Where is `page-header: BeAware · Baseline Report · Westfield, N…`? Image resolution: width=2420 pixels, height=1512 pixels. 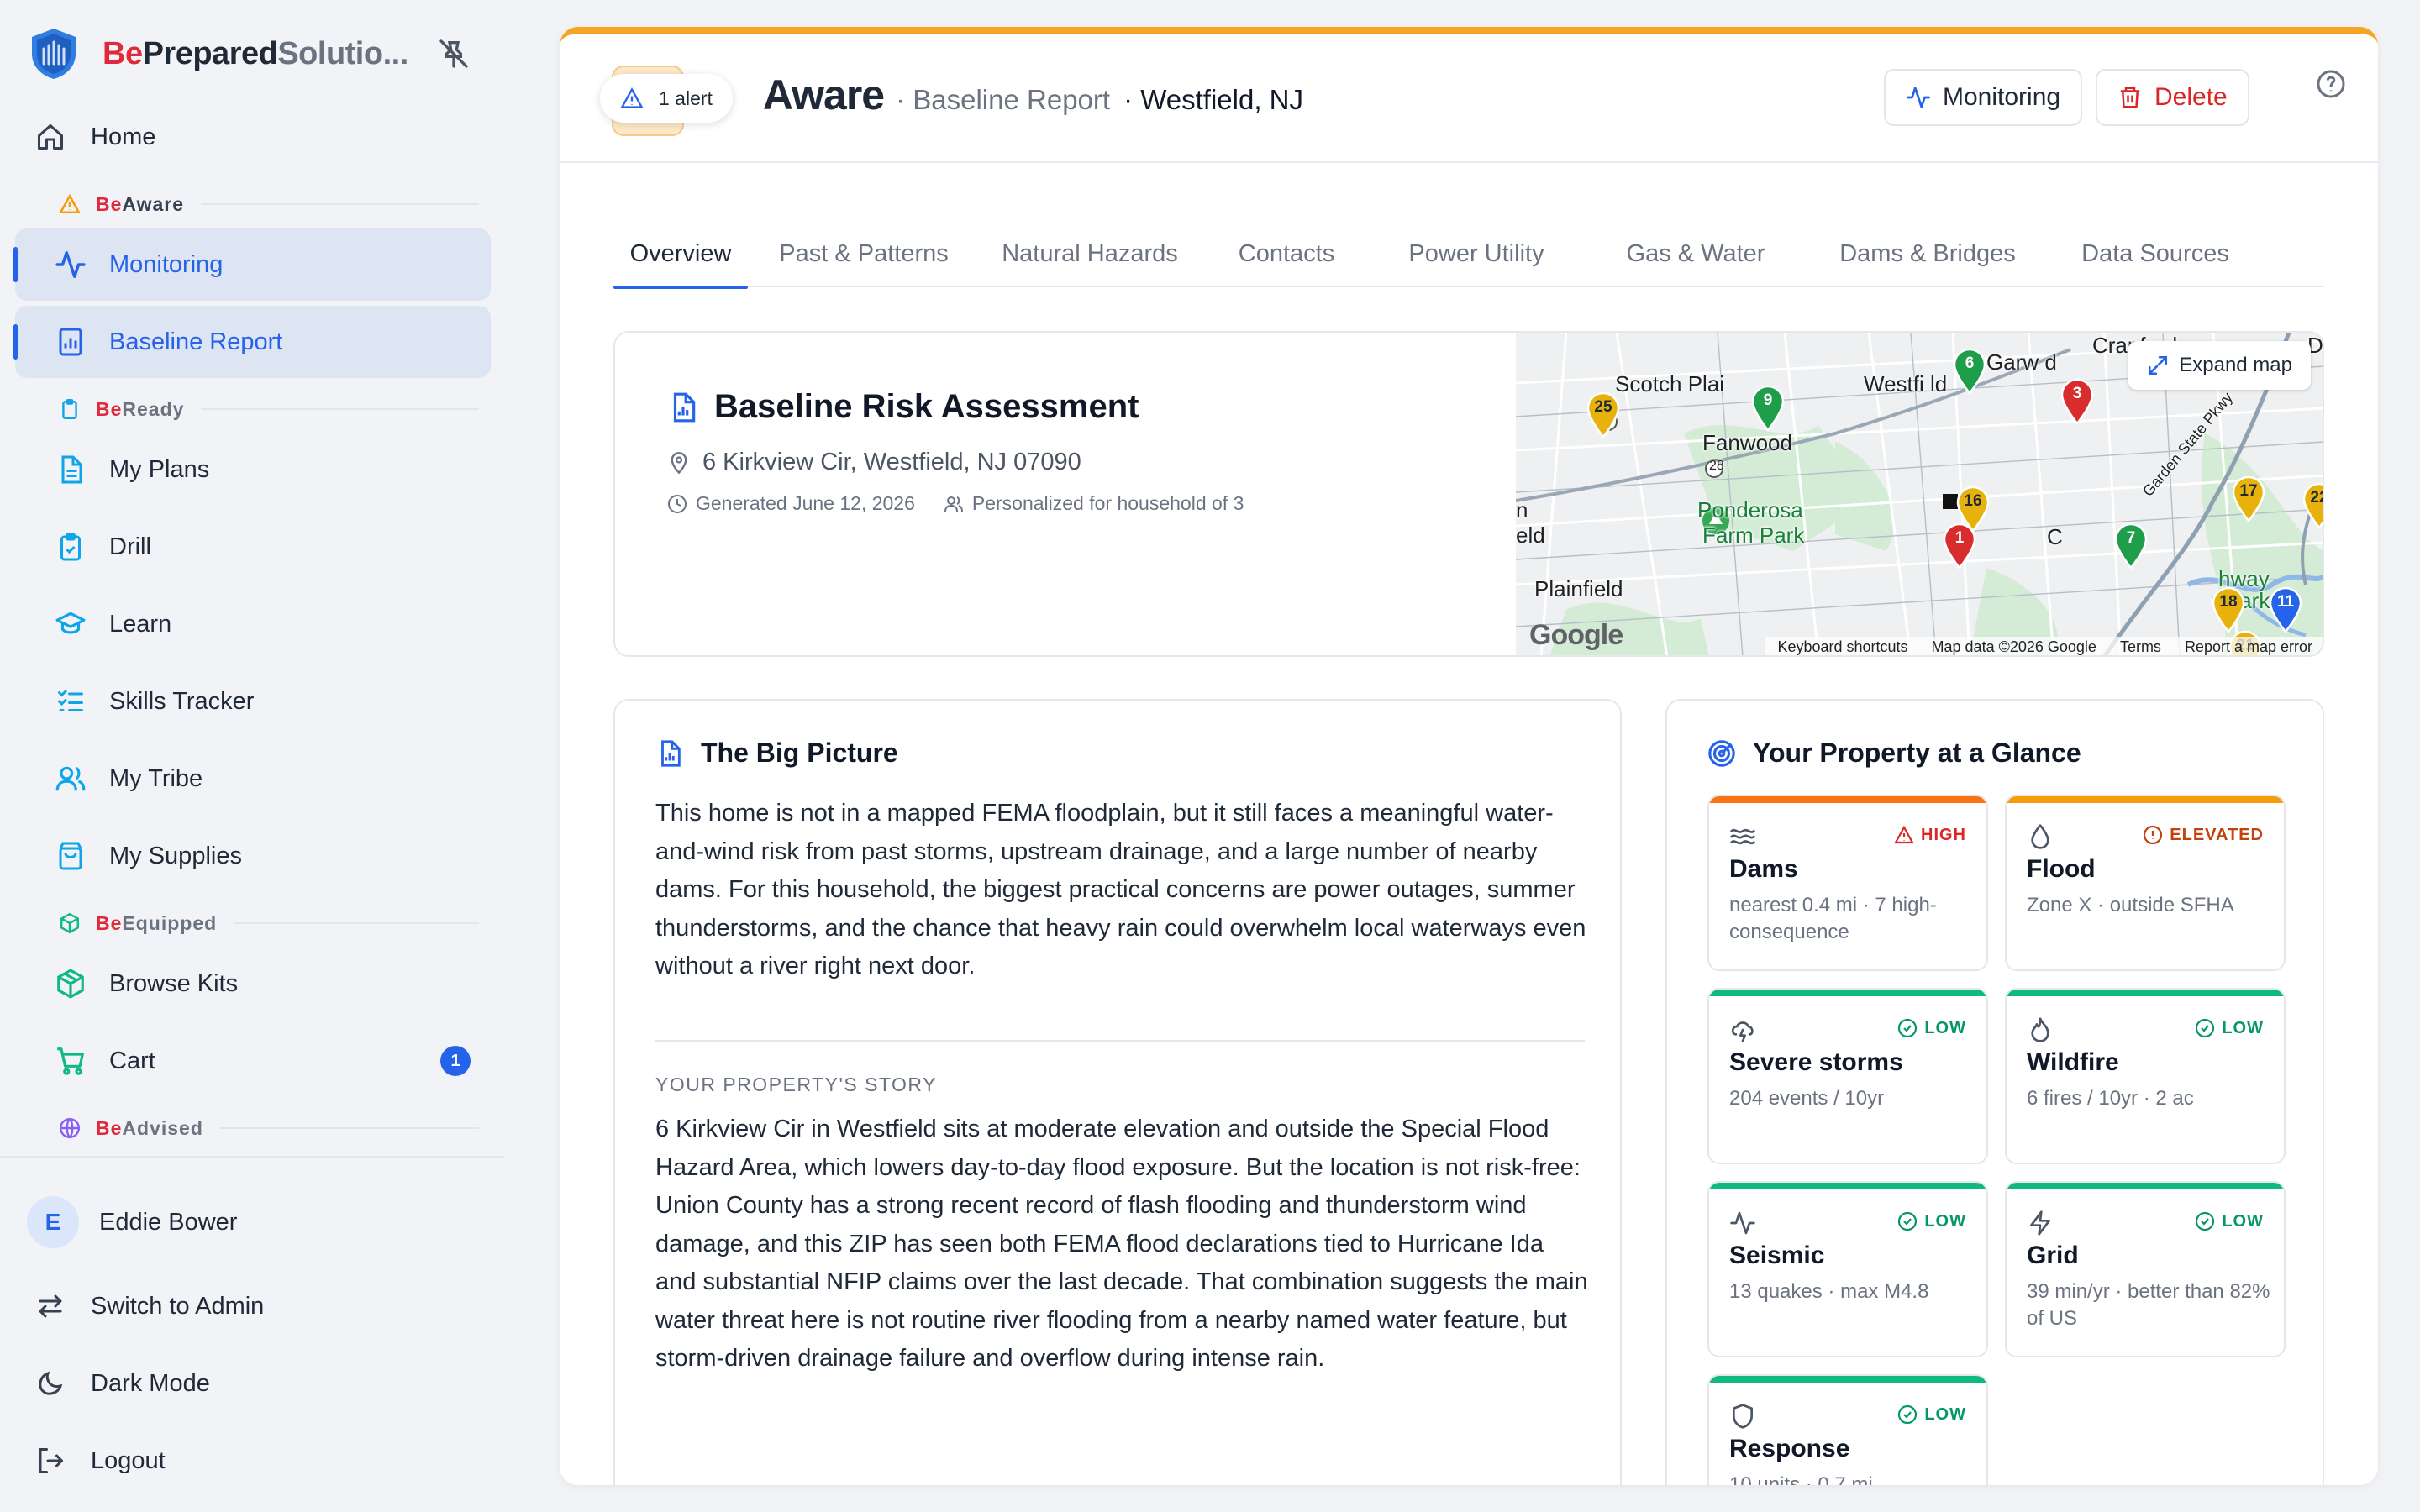
page-header: BeAware · Baseline Report · Westfield, N… is located at coordinates (1469, 98).